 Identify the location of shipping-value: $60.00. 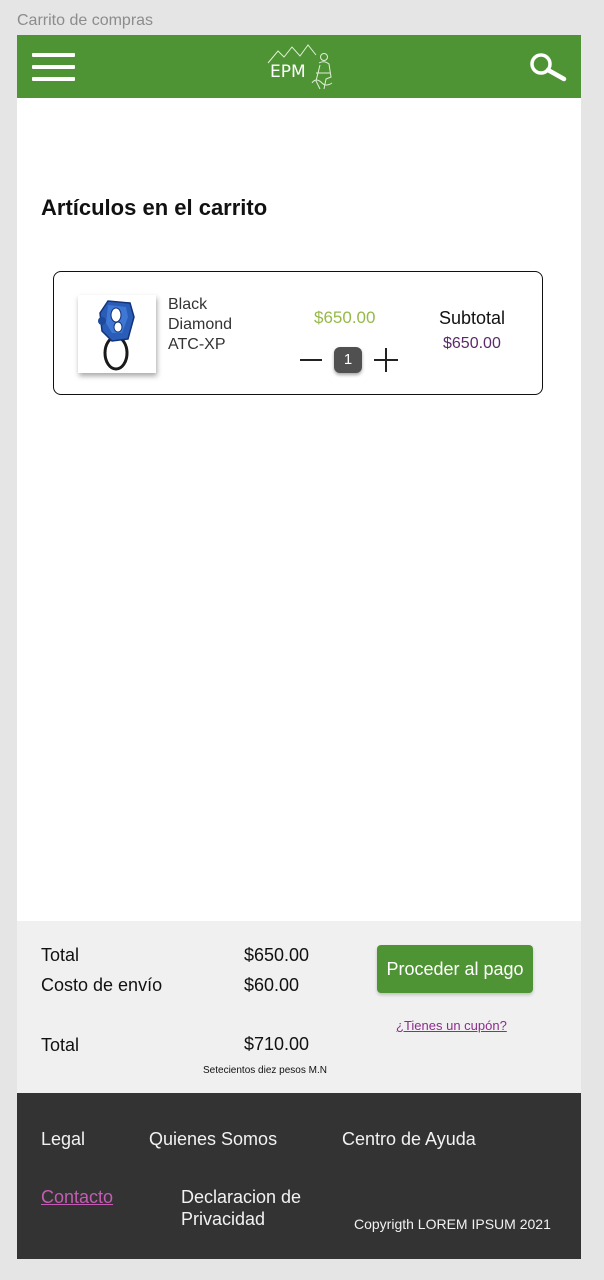
(272, 985).